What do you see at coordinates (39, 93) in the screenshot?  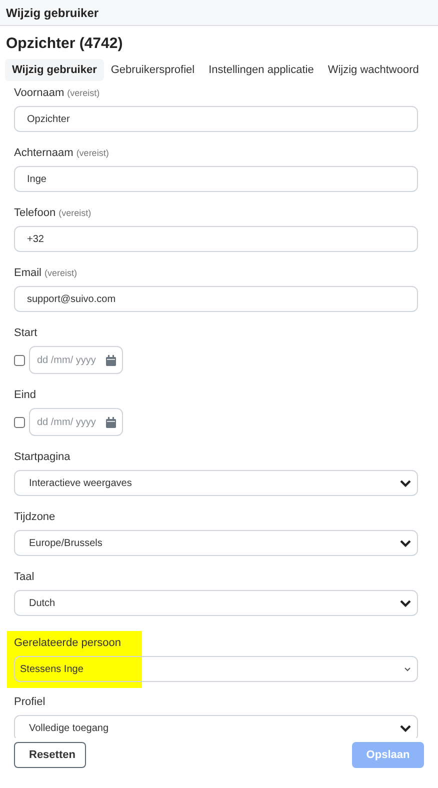 I see `field-label: Voornaam` at bounding box center [39, 93].